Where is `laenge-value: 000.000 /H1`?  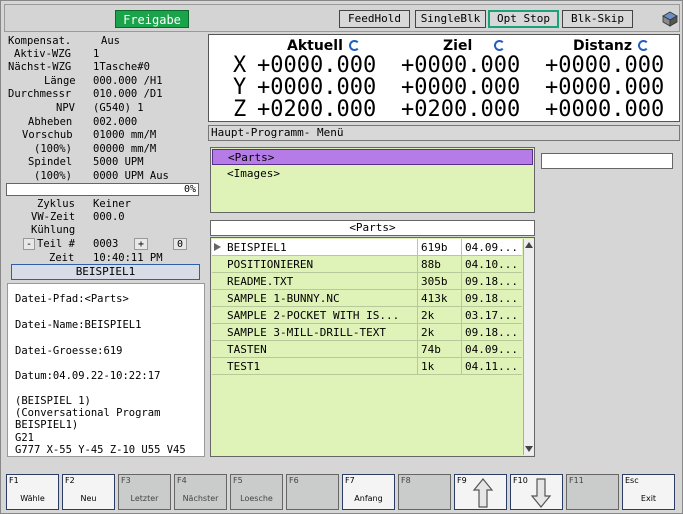 laenge-value: 000.000 /H1 is located at coordinates (128, 81).